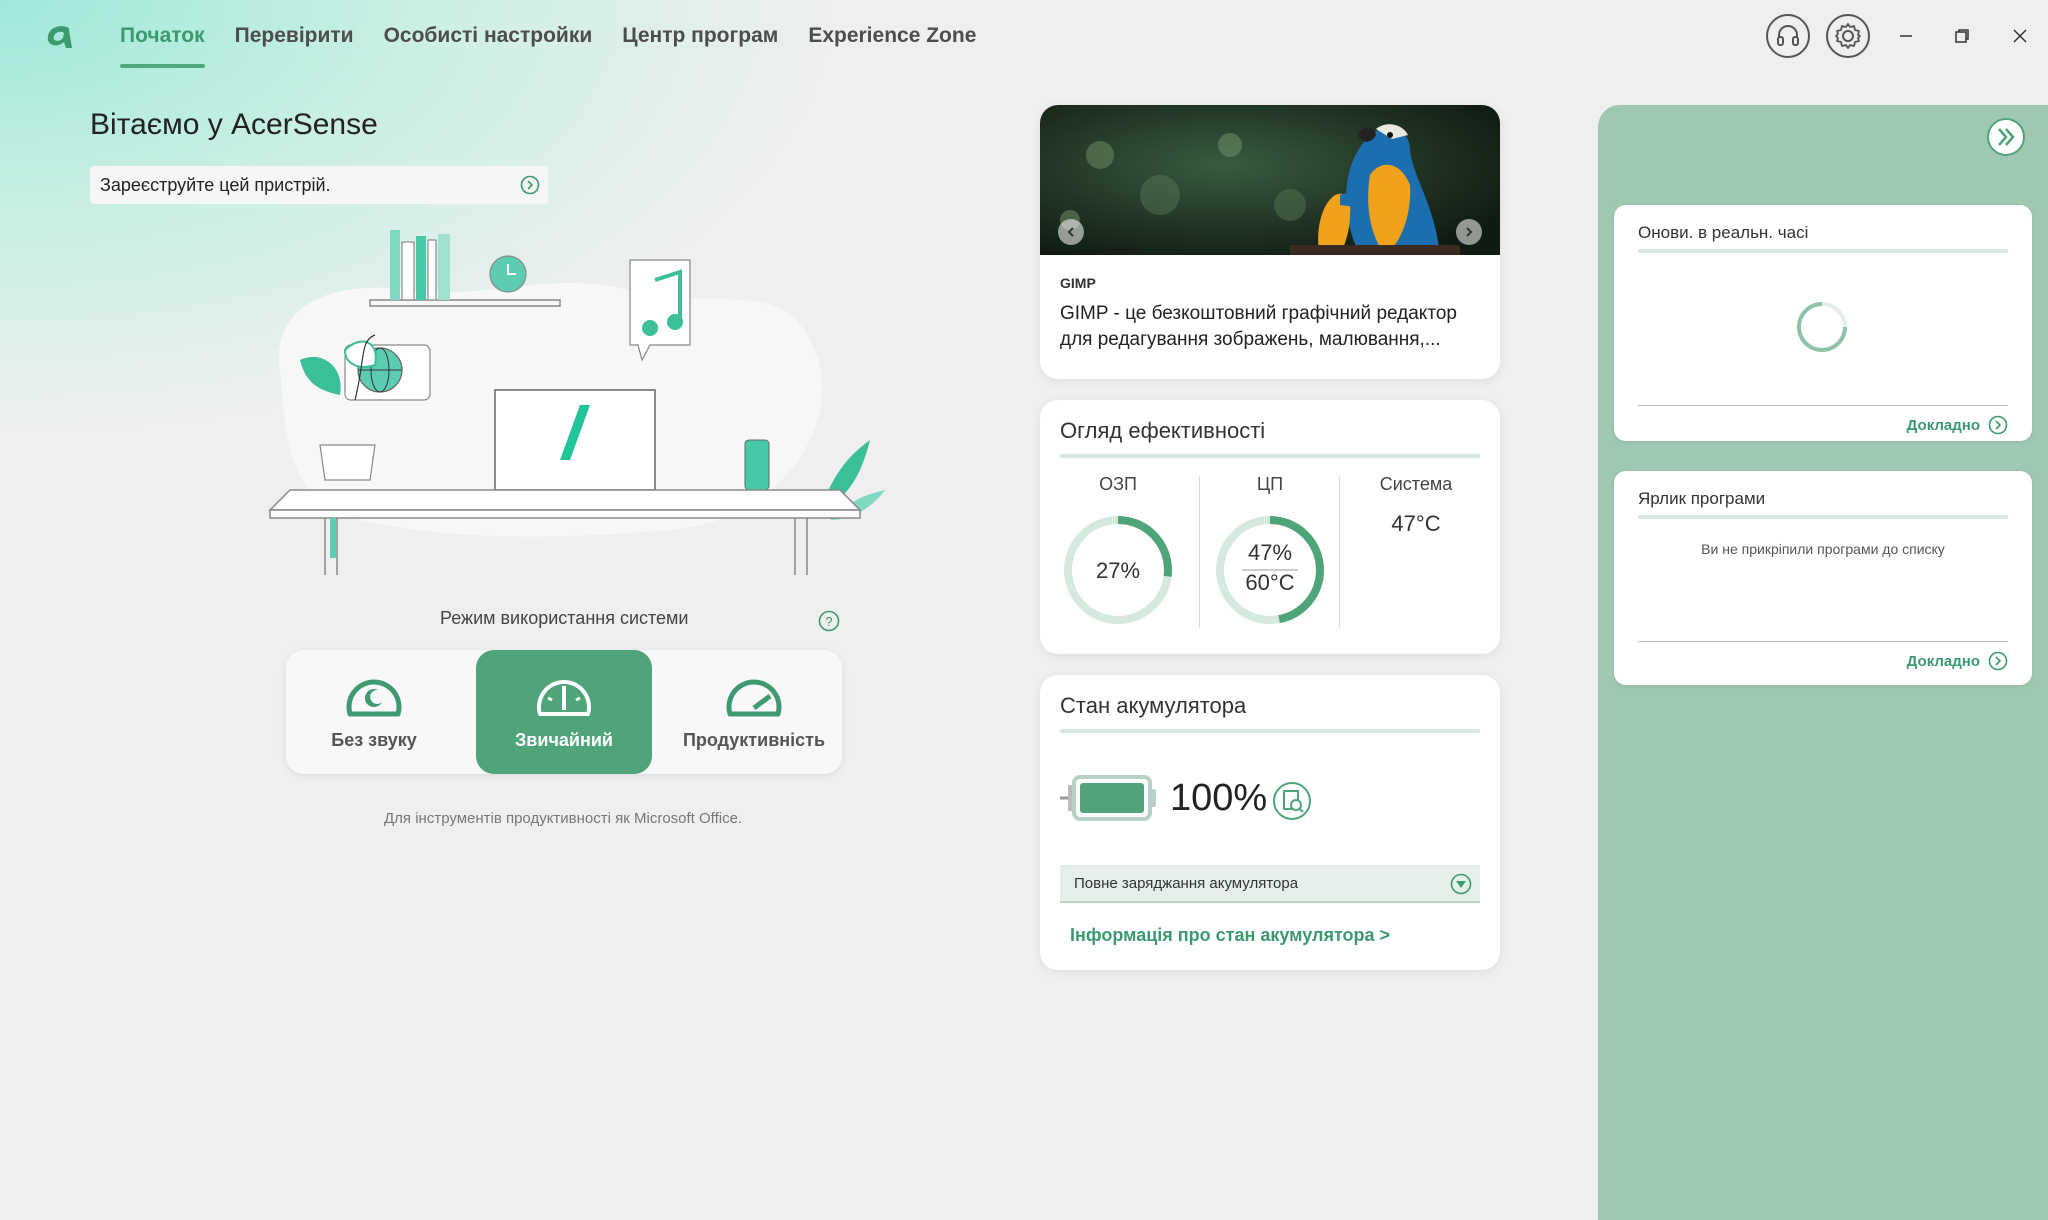 The image size is (2048, 1220). What do you see at coordinates (1186, 883) in the screenshot?
I see `battery-charge-mode: Повне заряджання акумулятора` at bounding box center [1186, 883].